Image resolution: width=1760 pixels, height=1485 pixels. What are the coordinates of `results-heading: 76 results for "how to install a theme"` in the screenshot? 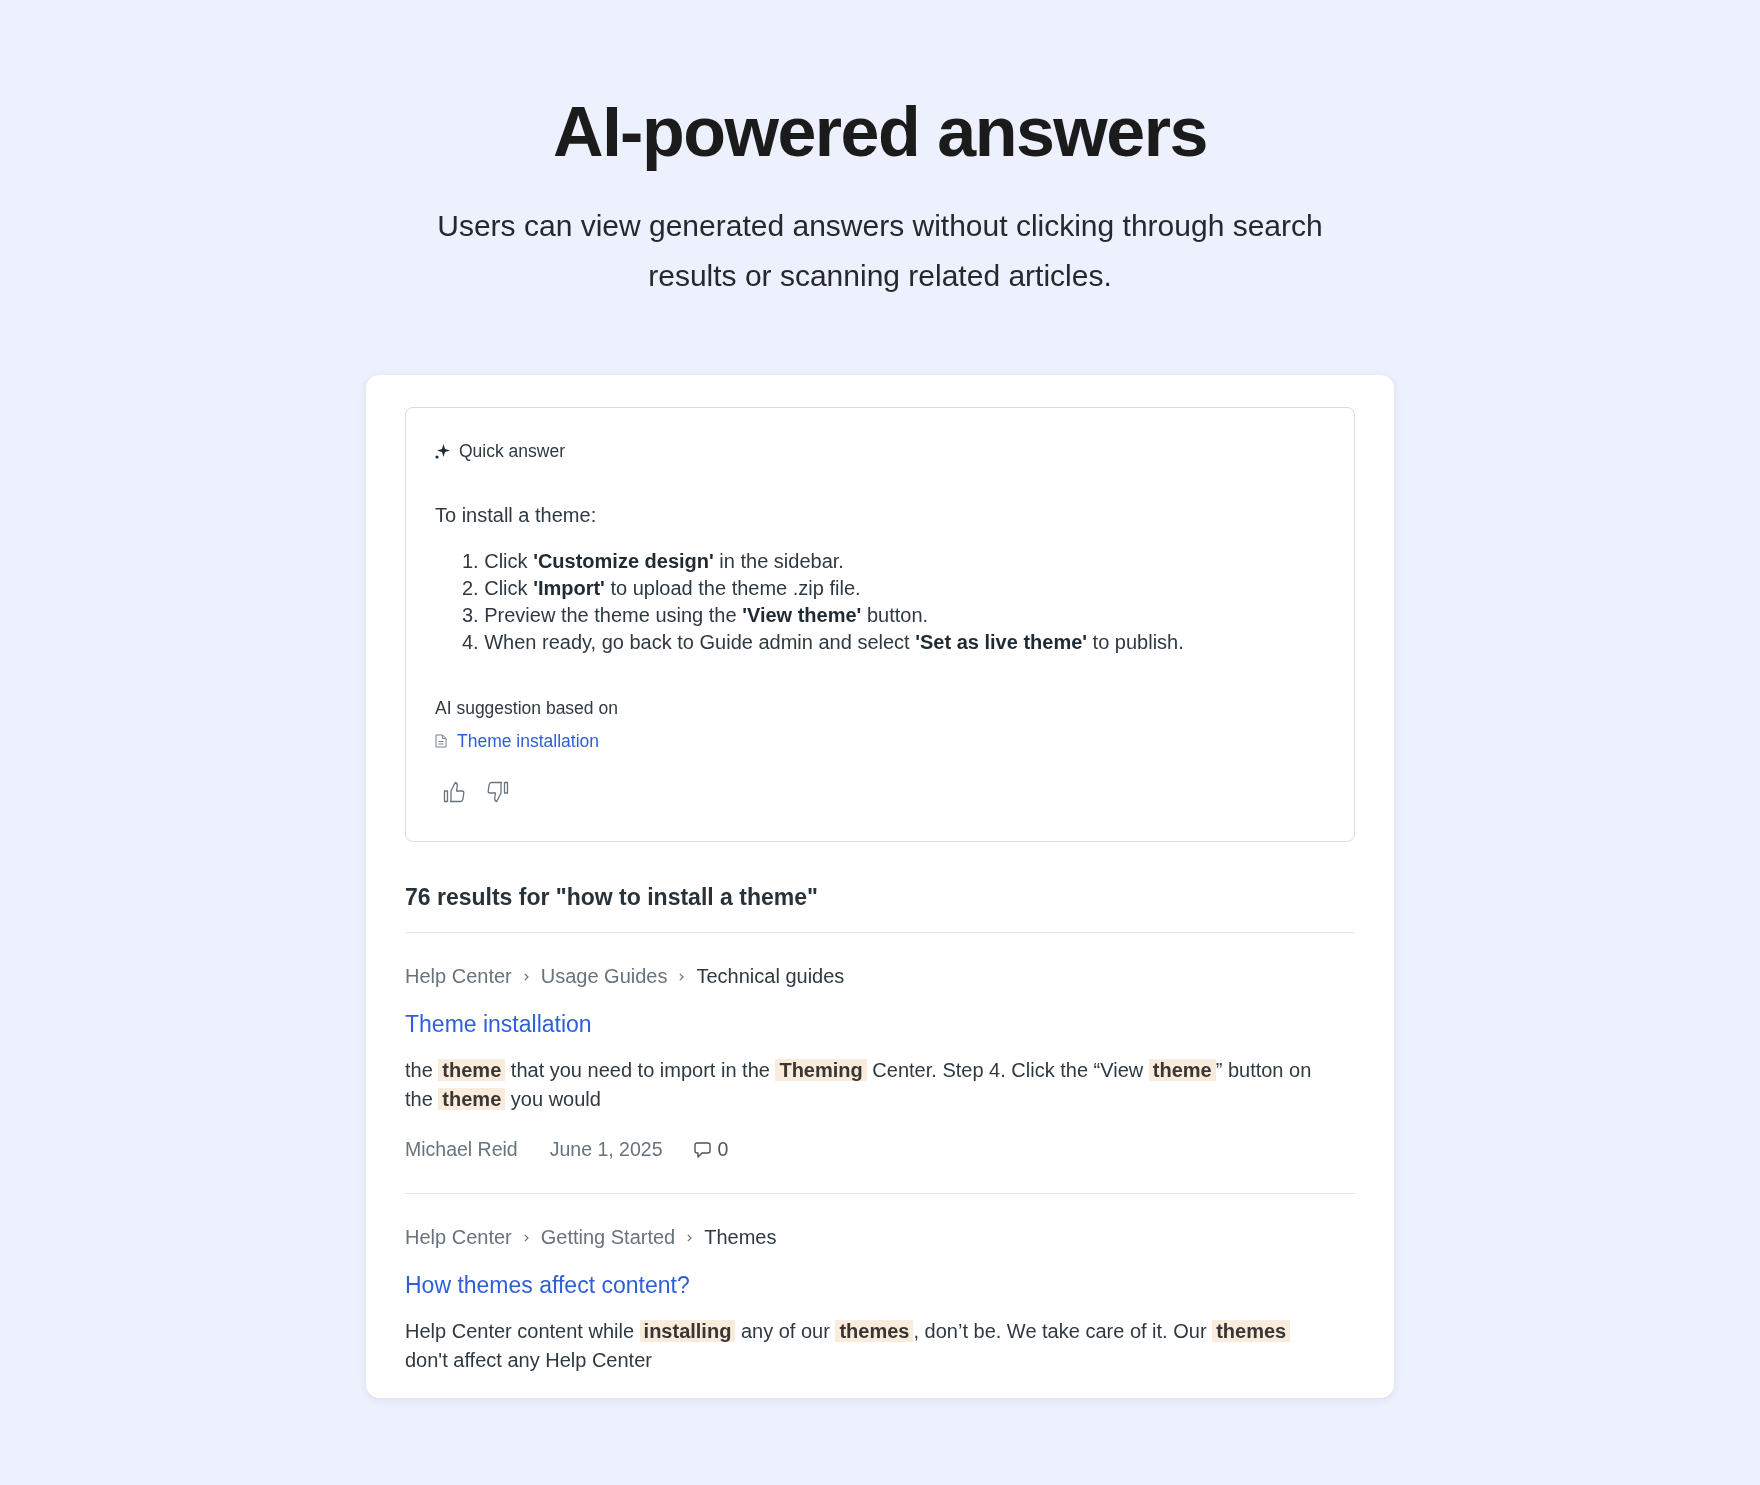 It's located at (880, 907).